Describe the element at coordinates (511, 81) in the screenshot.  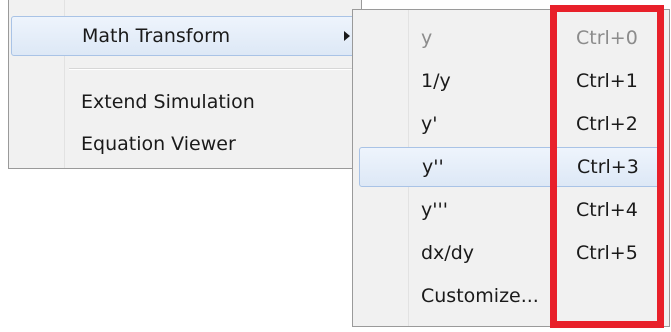
I see `submenu-item-reciprocal: 1/y Ctrl+1` at that location.